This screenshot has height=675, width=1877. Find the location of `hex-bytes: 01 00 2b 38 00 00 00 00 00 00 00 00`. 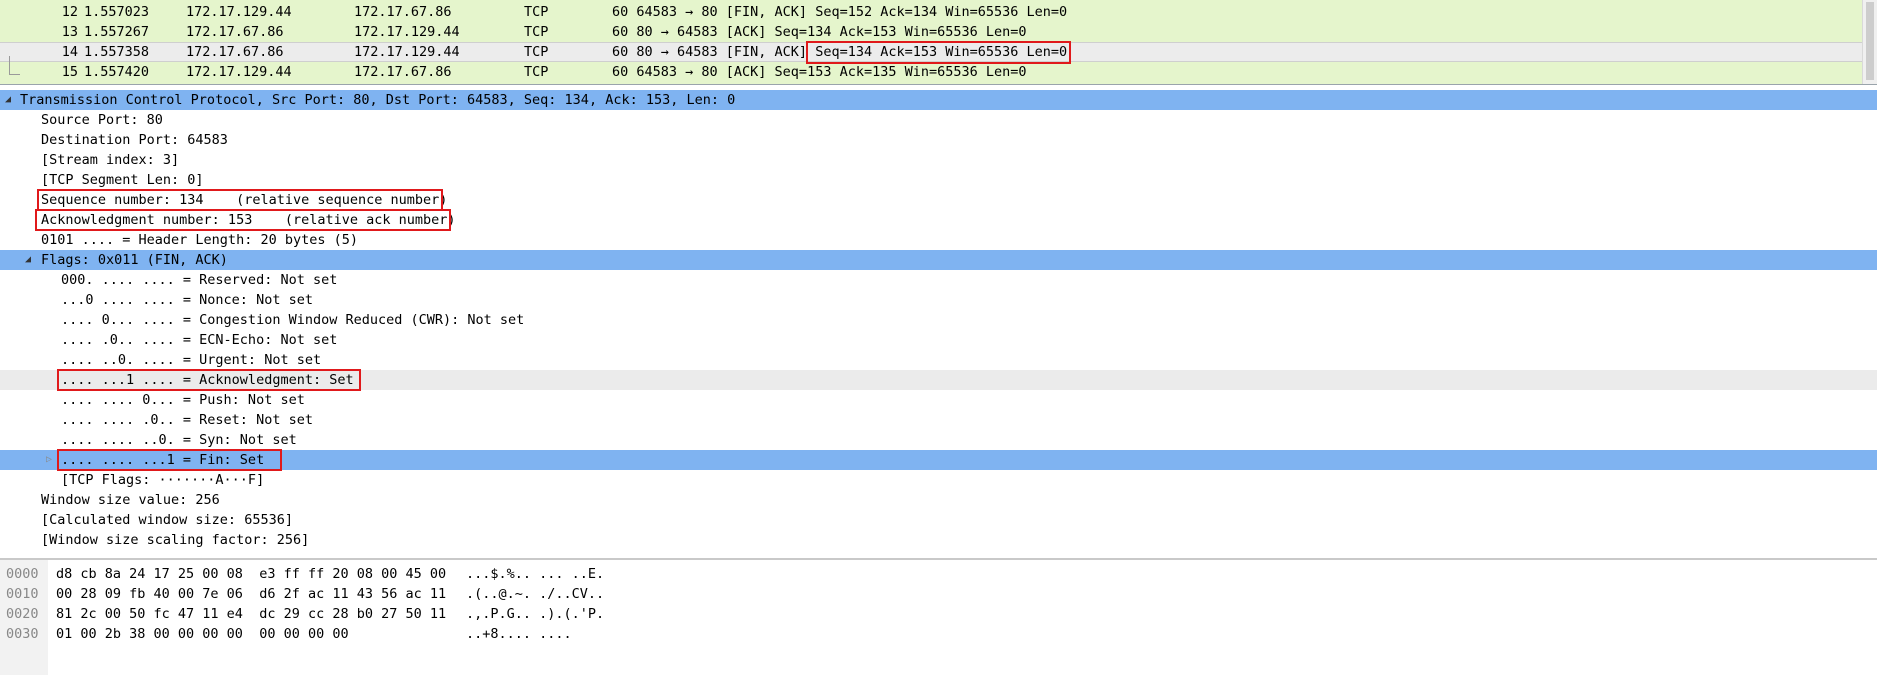

hex-bytes: 01 00 2b 38 00 00 00 00 00 00 00 00 is located at coordinates (202, 634).